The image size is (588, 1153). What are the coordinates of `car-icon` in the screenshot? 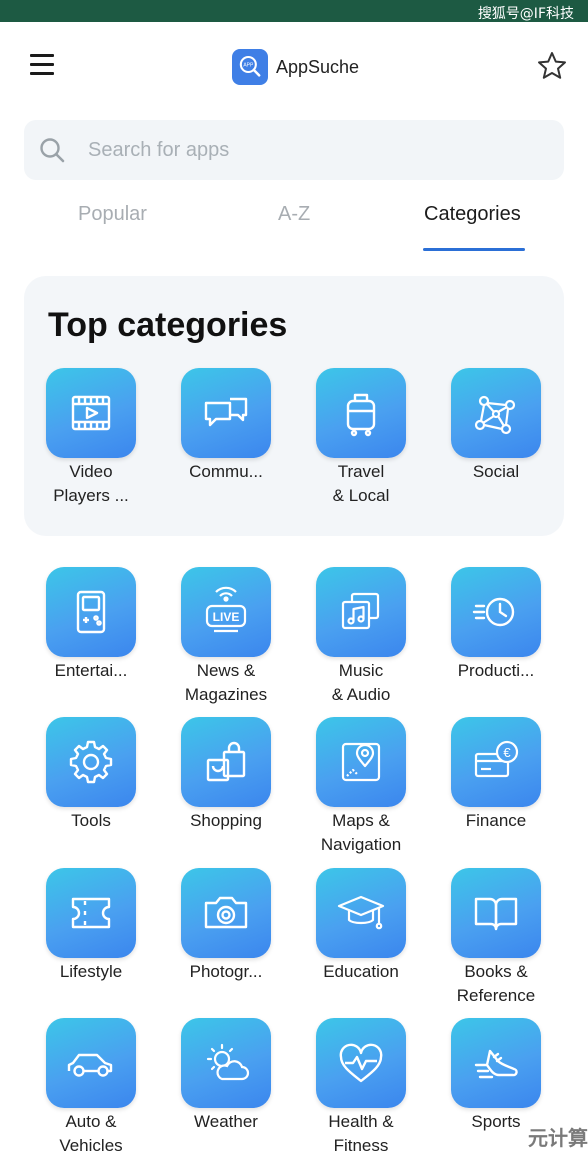 It's located at (91, 1063).